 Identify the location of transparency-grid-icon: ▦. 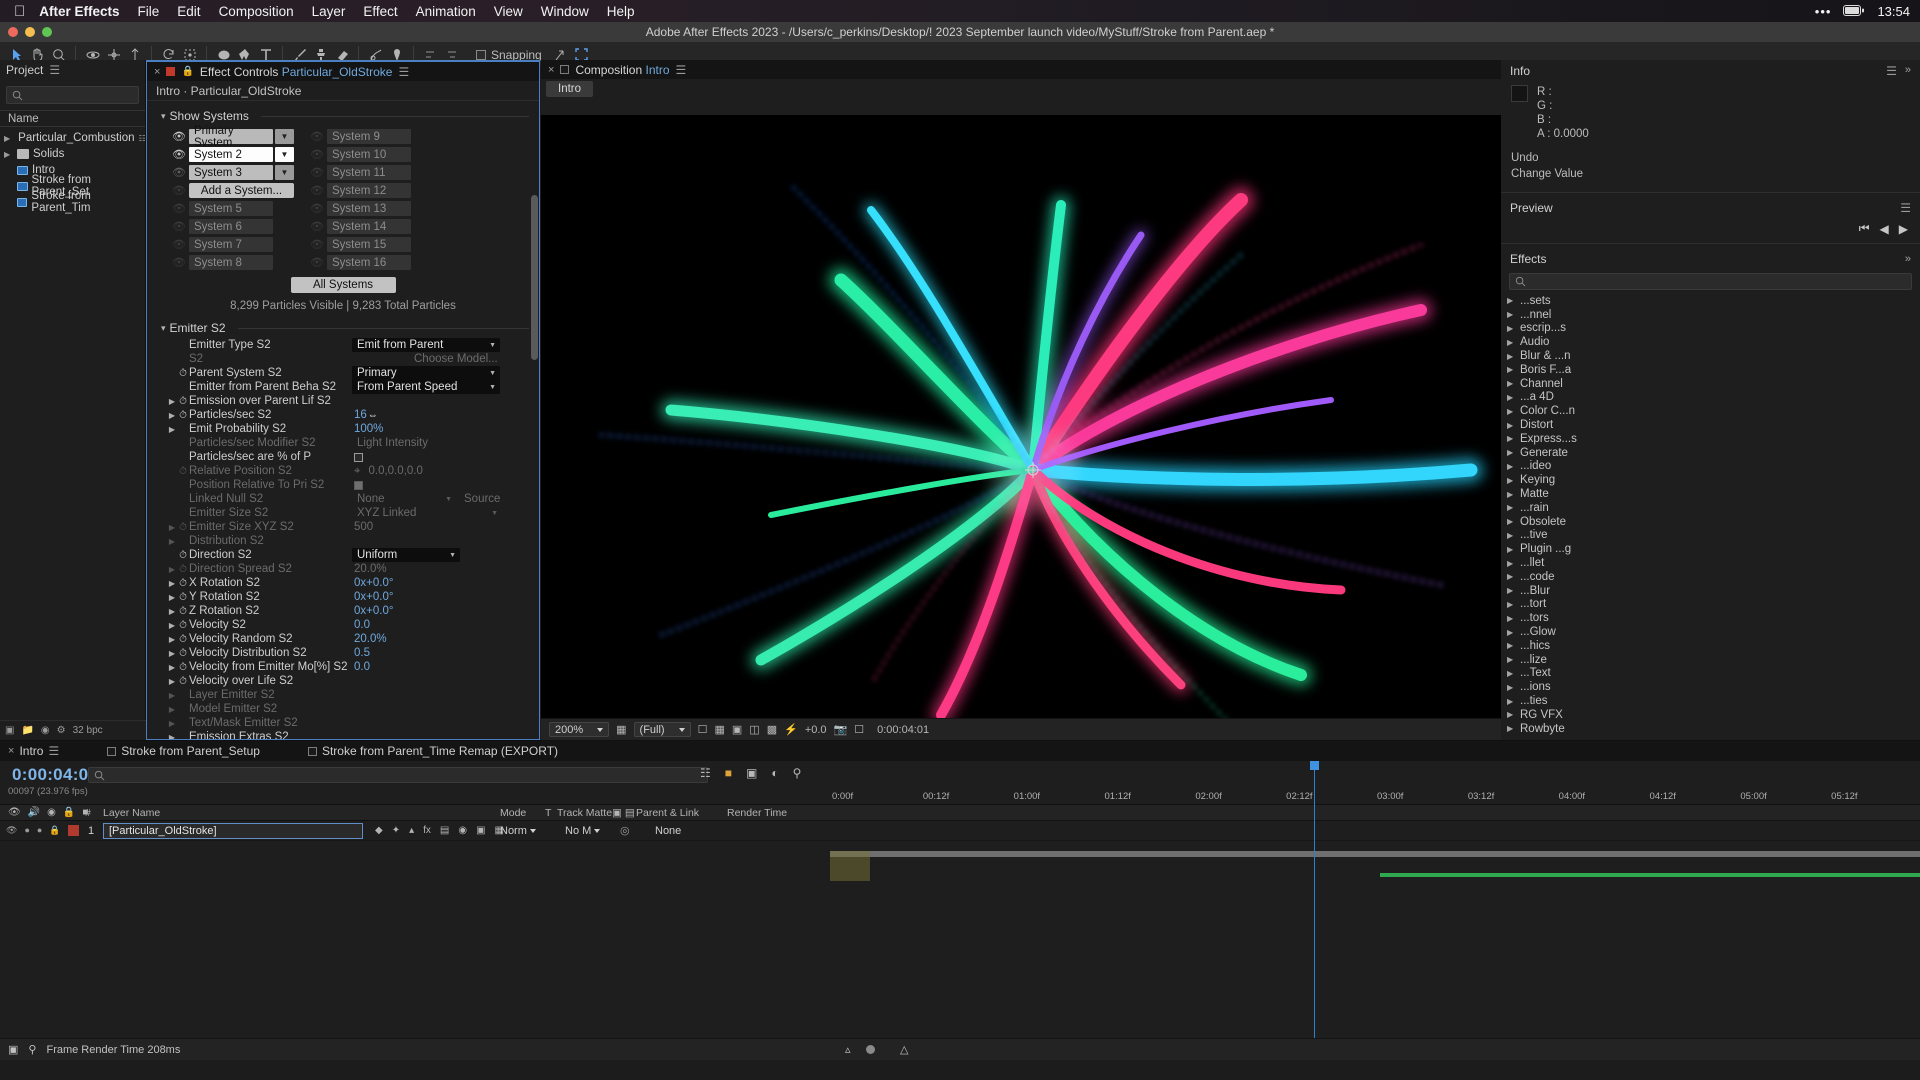
(719, 729).